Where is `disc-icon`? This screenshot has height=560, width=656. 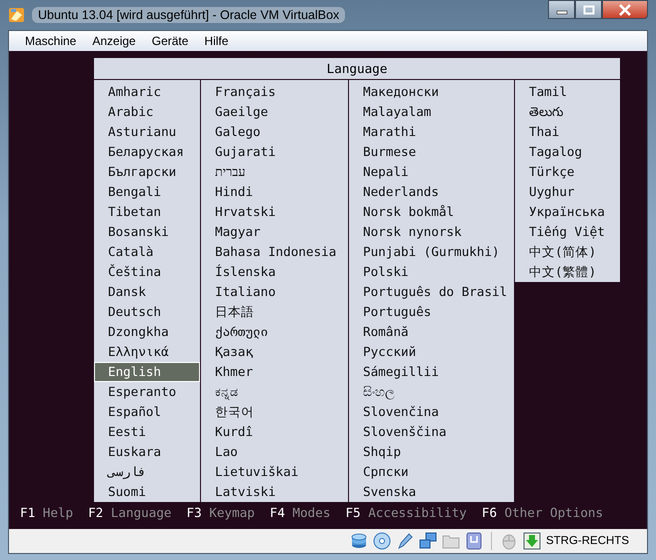
disc-icon is located at coordinates (381, 541).